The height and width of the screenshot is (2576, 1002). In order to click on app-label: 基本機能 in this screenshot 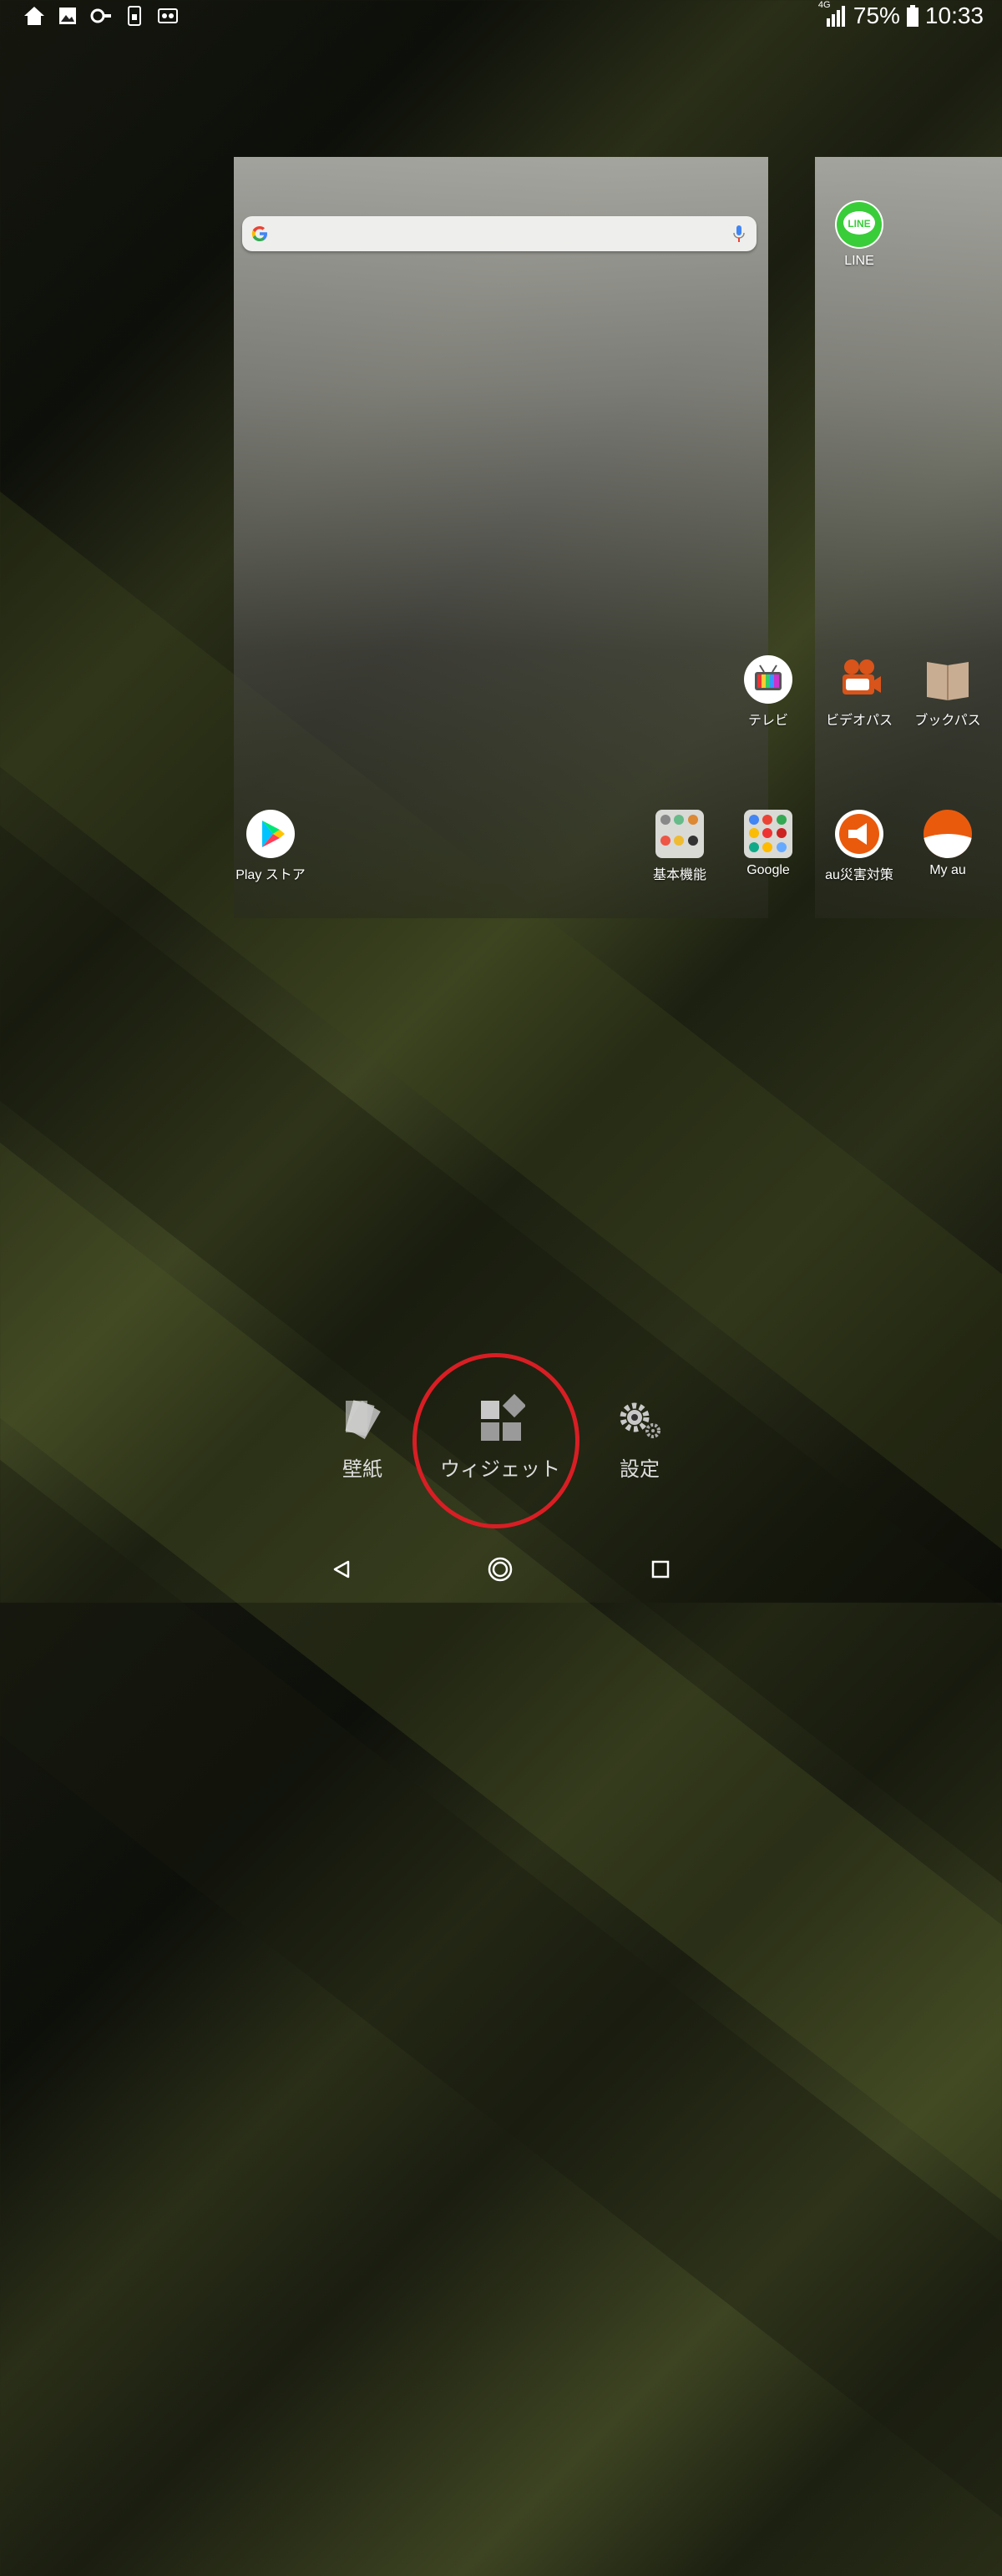, I will do `click(679, 875)`.